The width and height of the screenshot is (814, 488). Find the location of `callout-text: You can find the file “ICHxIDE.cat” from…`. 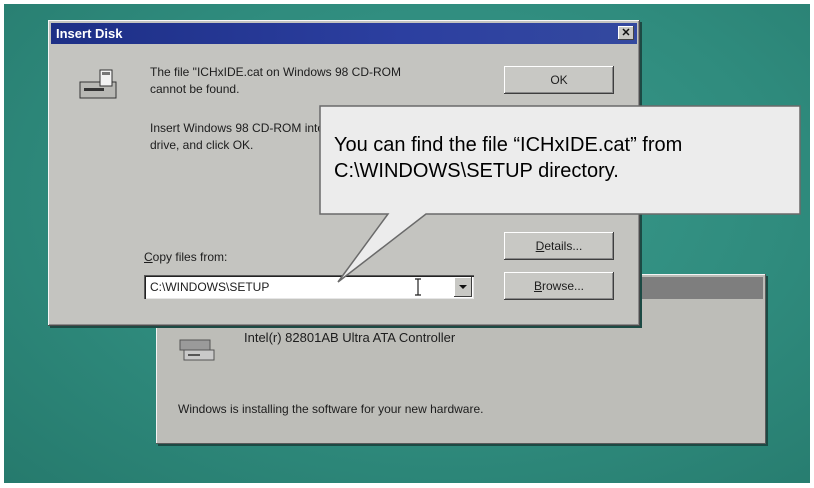

callout-text: You can find the file “ICHxIDE.cat” from… is located at coordinates (569, 158).